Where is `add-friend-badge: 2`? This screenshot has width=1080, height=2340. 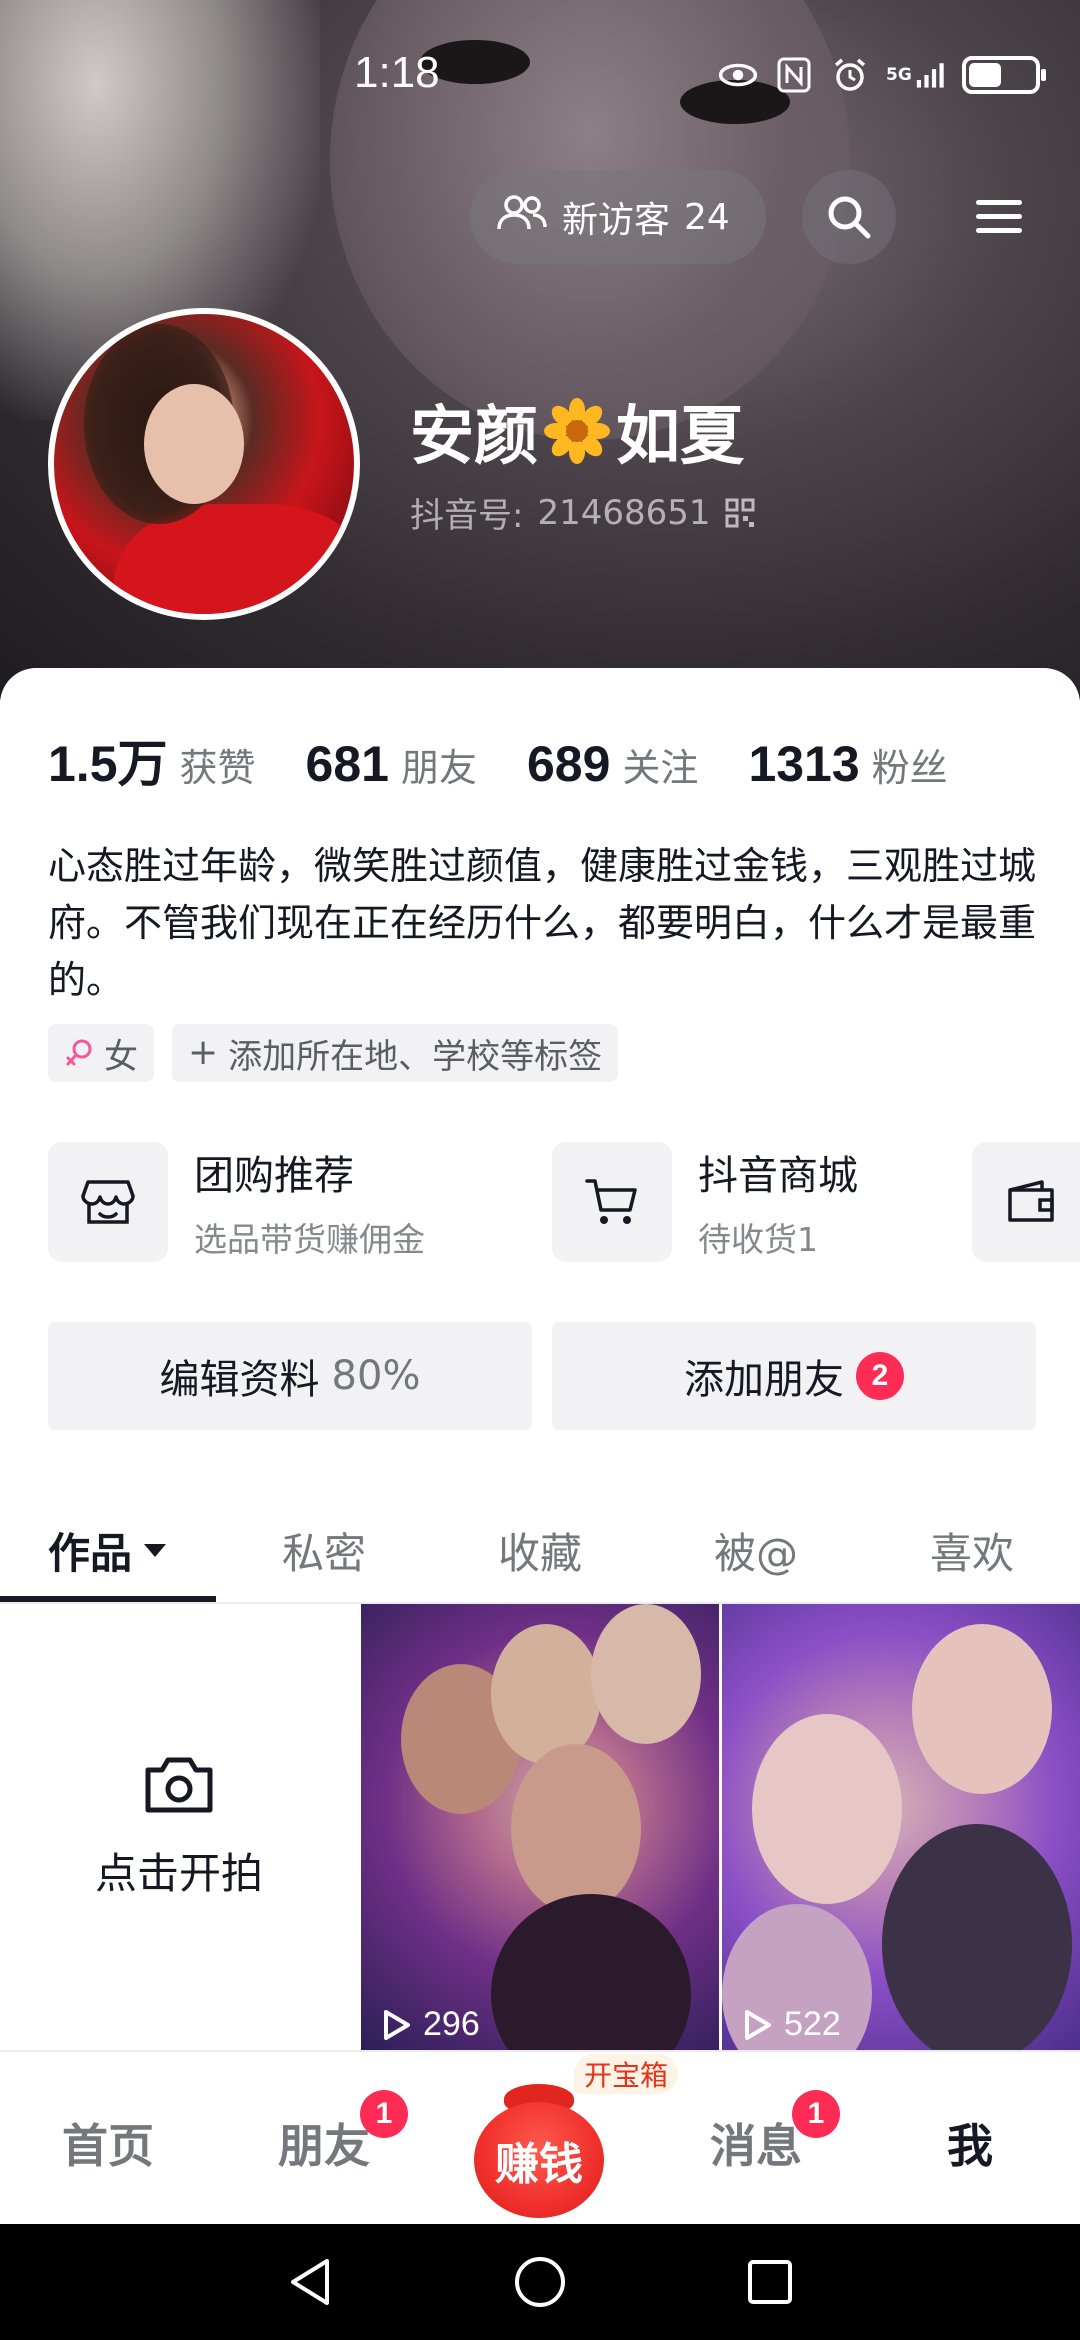
add-friend-badge: 2 is located at coordinates (880, 1376).